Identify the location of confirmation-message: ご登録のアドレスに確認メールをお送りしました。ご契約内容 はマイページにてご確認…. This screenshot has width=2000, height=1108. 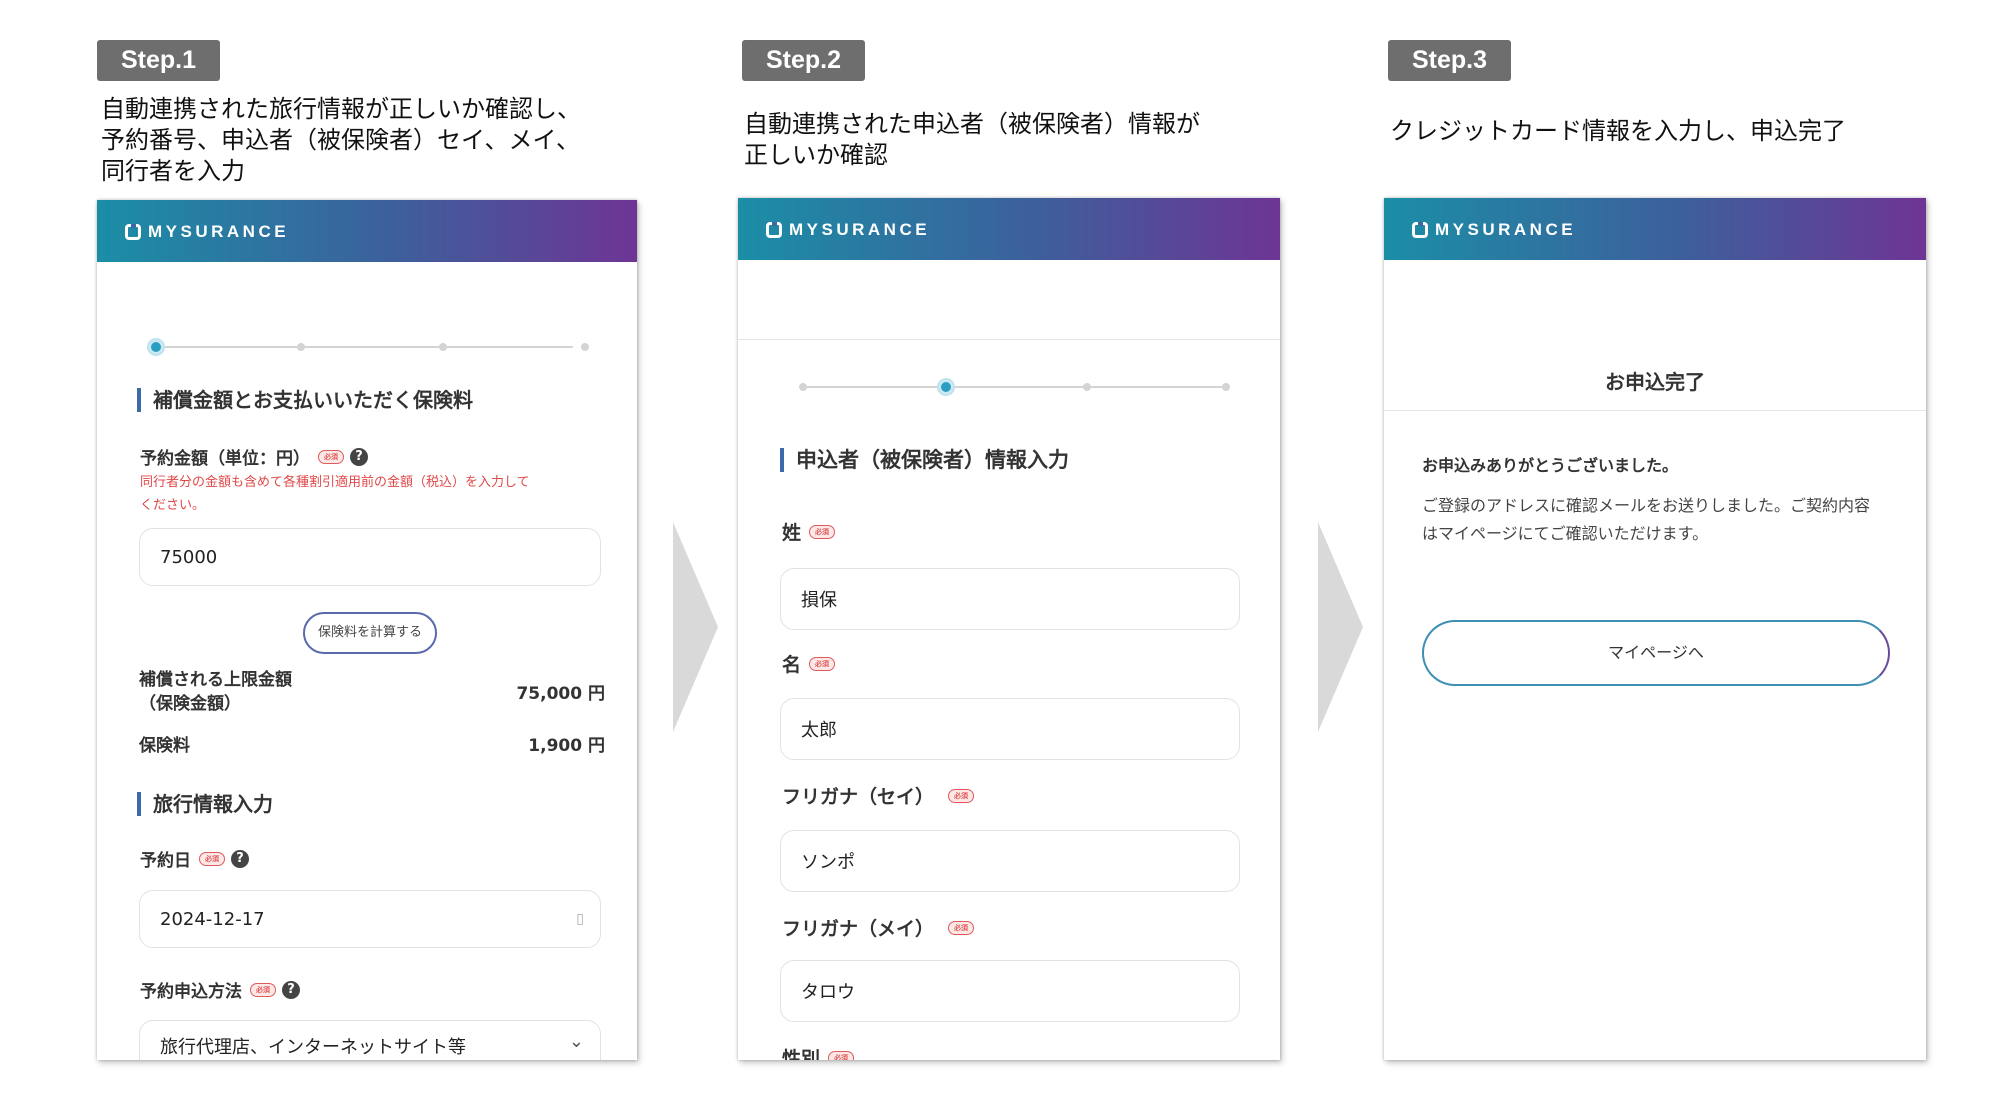
(1646, 519).